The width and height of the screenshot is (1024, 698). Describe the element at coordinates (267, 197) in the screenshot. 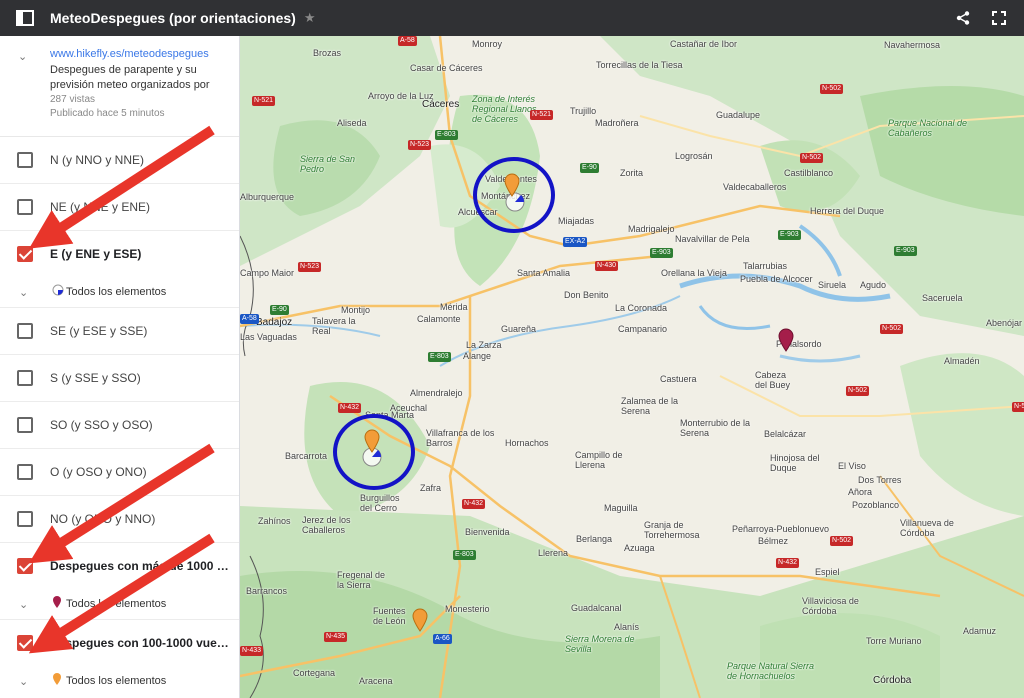

I see `town-label: Alburquerque` at that location.